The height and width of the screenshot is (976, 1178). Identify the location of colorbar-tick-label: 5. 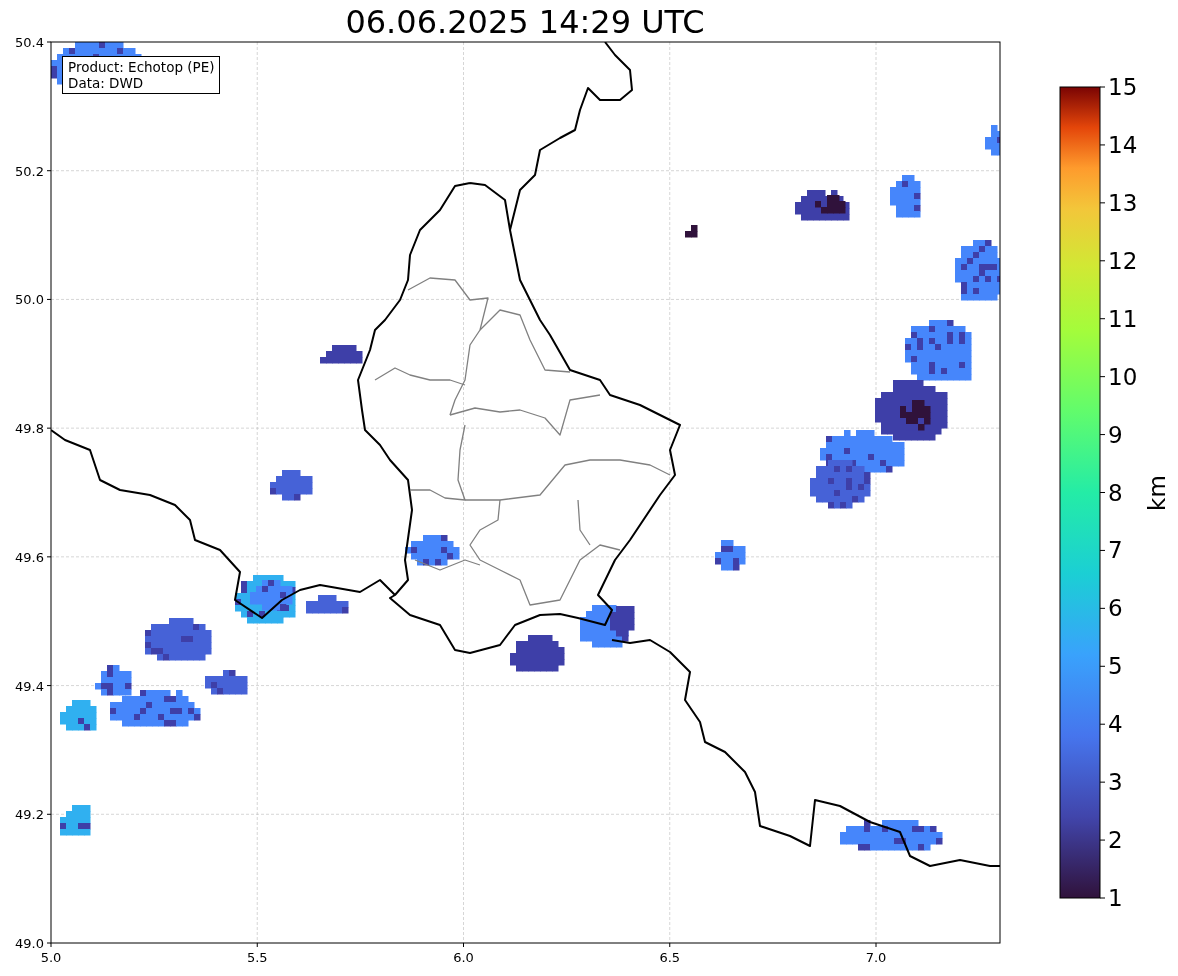
(1115, 666).